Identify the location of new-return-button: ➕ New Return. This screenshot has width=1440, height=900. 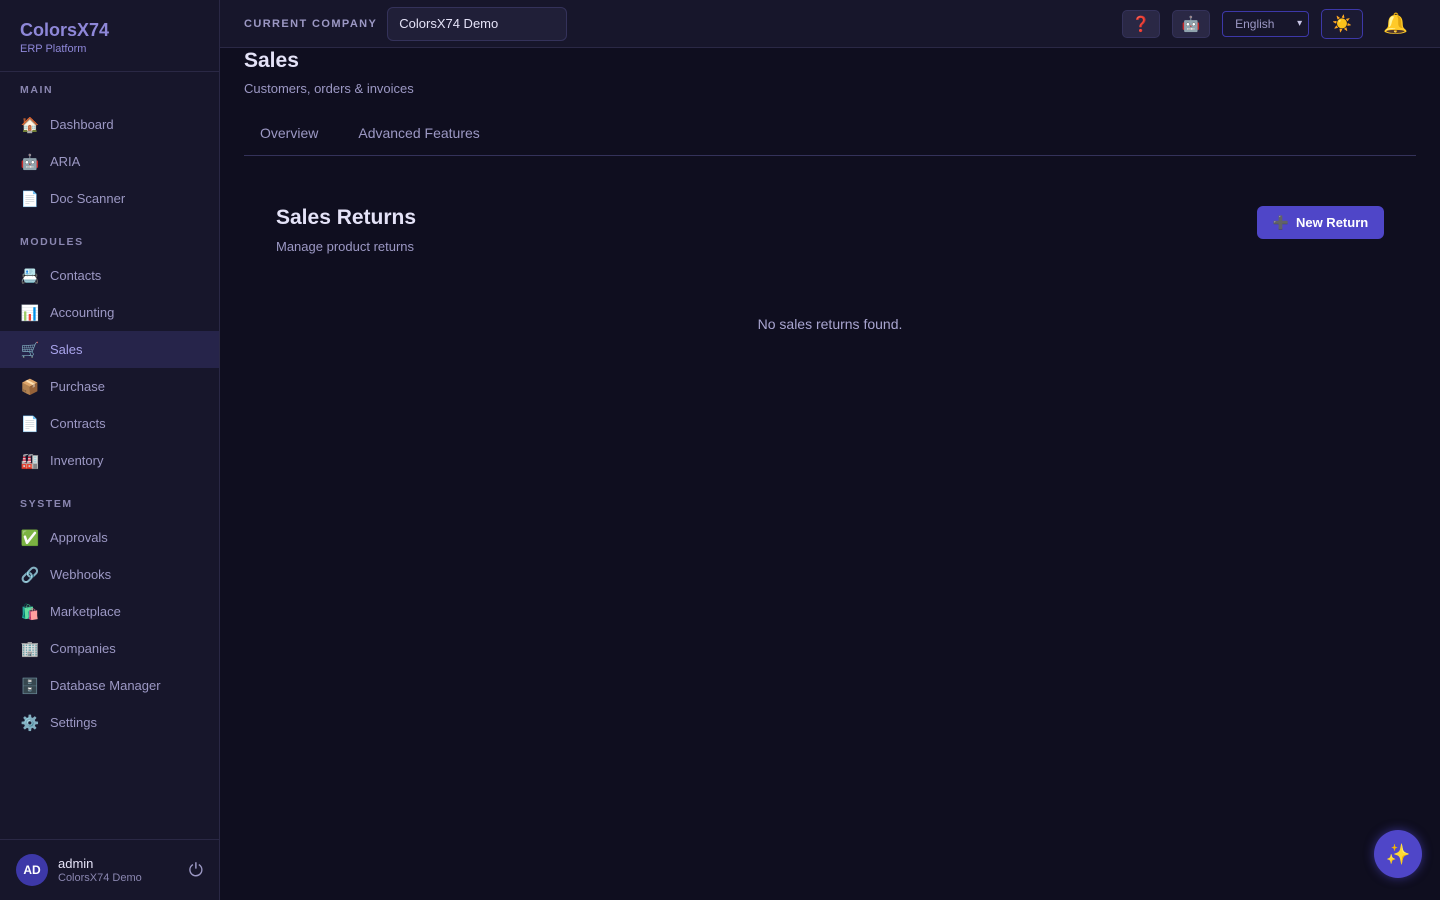
(1320, 222).